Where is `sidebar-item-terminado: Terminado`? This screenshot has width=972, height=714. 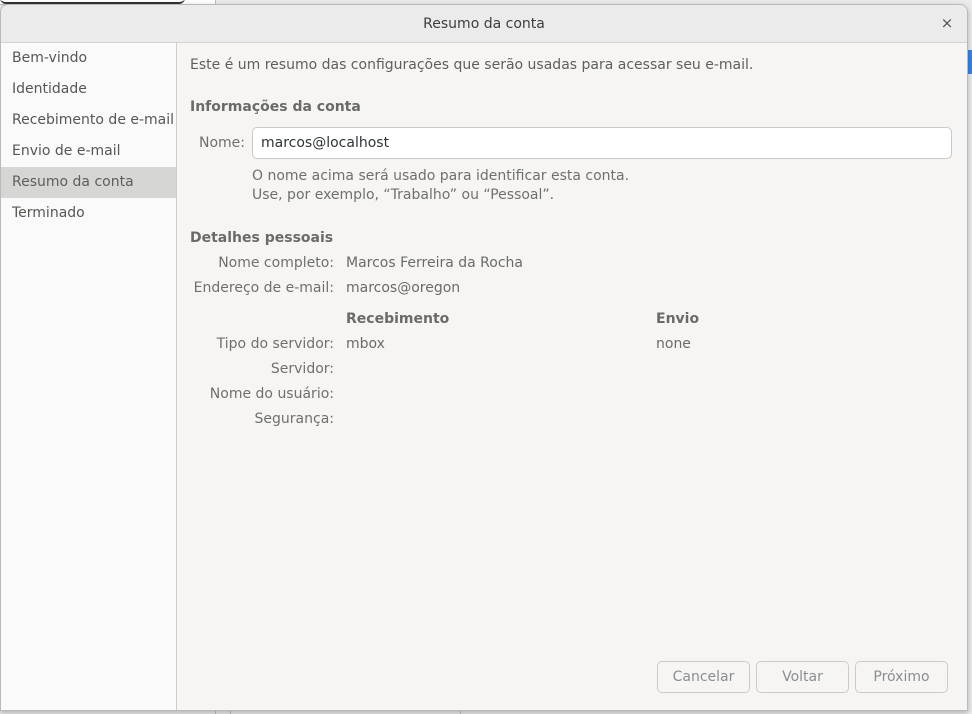 sidebar-item-terminado: Terminado is located at coordinates (88, 213).